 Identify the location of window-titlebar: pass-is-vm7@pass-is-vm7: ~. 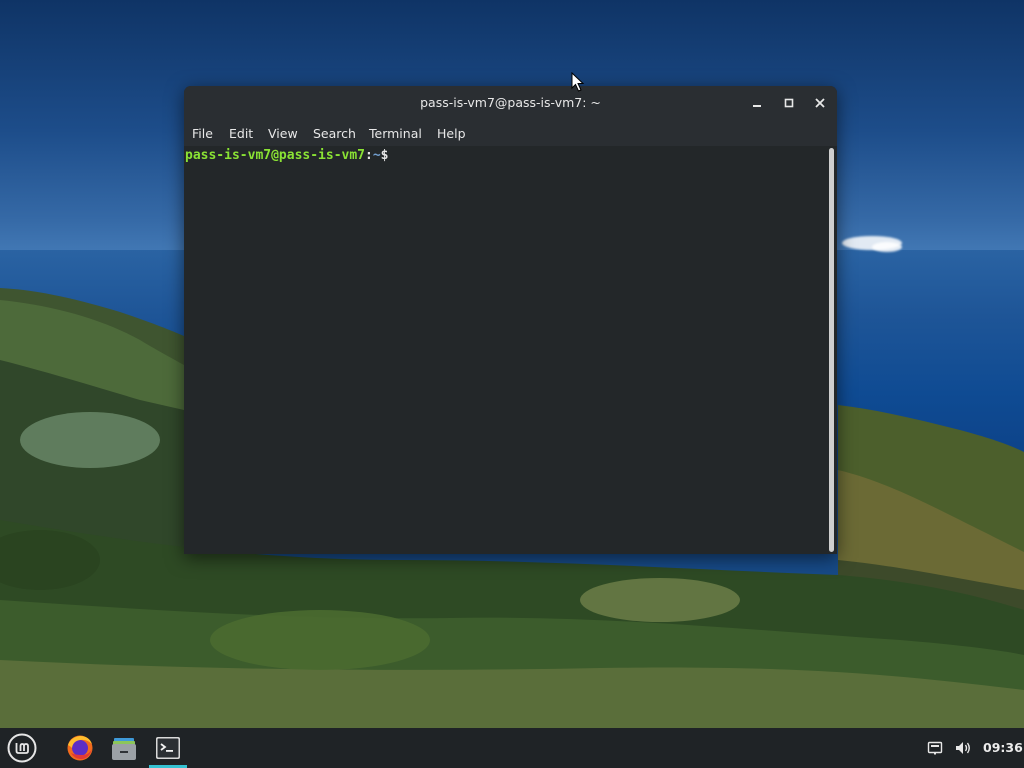
(510, 103).